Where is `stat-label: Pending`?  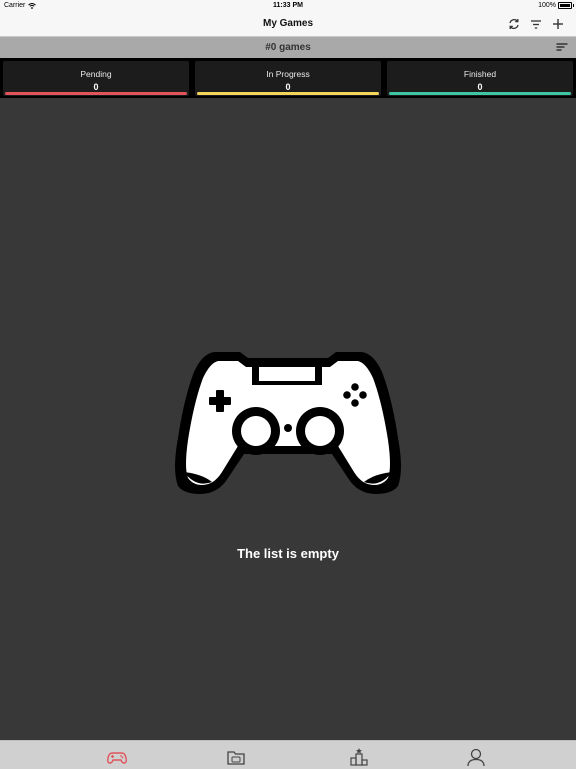 stat-label: Pending is located at coordinates (96, 74).